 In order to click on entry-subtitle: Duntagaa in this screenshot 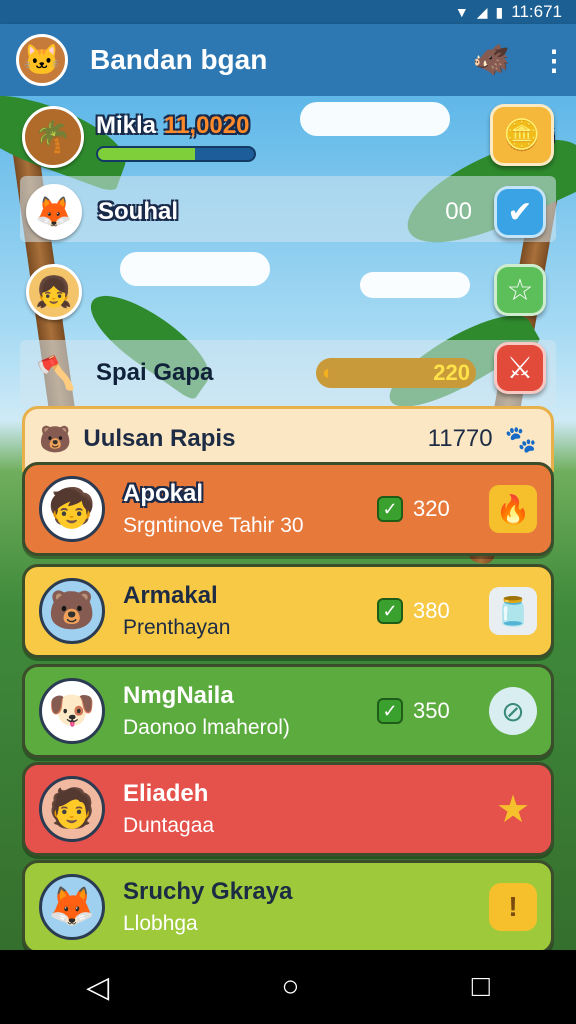, I will do `click(169, 825)`.